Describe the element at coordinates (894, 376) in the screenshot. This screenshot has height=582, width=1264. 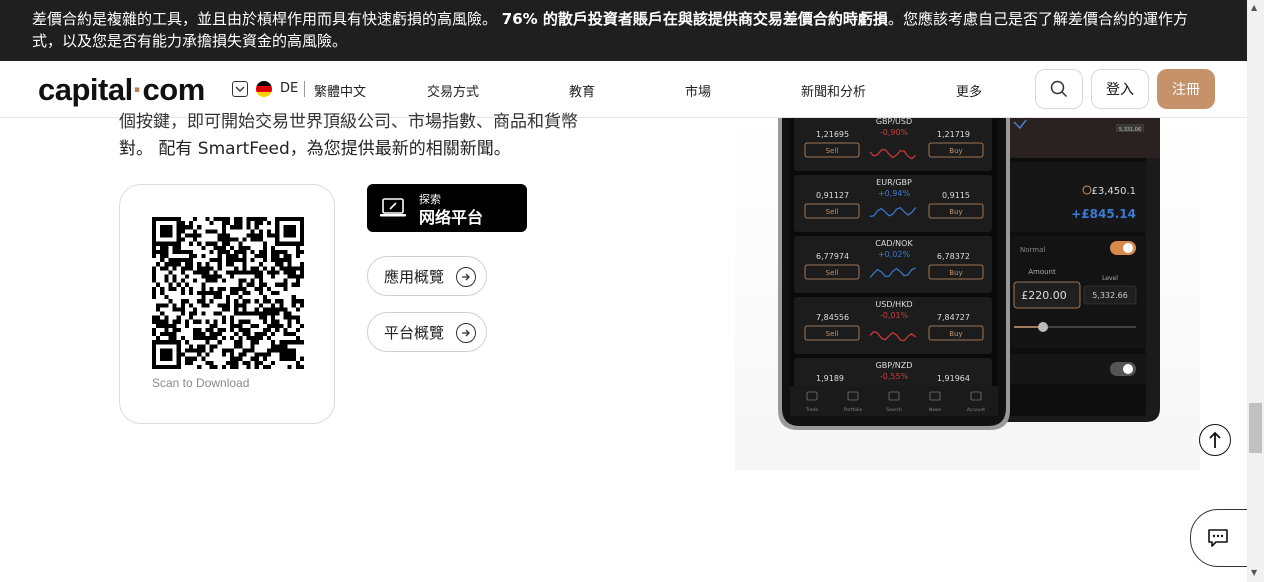
I see `instrument-change: -0,55%` at that location.